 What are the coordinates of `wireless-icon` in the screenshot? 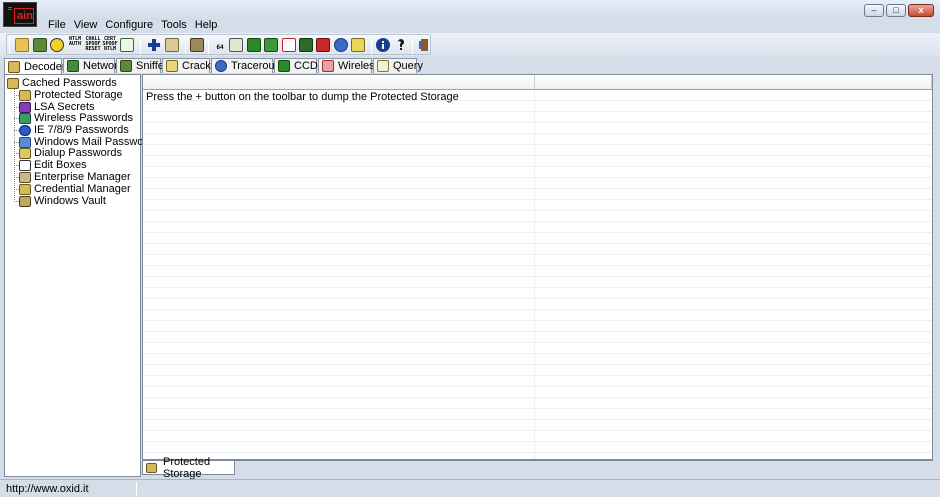 It's located at (328, 66).